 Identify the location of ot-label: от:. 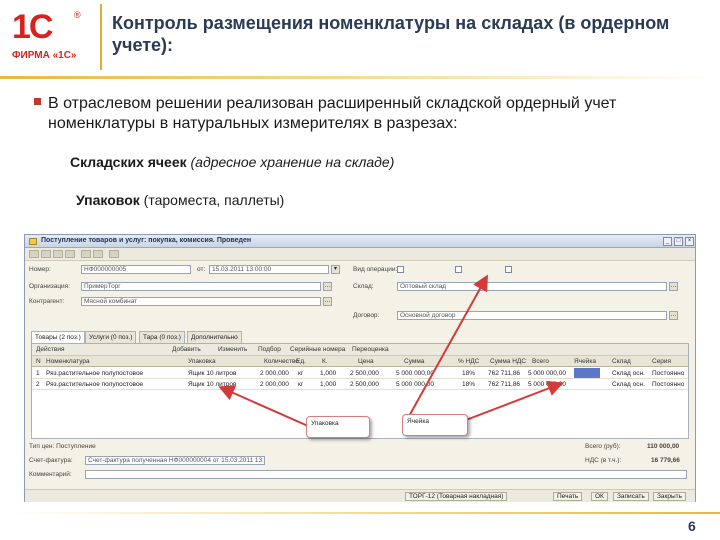
(201, 269).